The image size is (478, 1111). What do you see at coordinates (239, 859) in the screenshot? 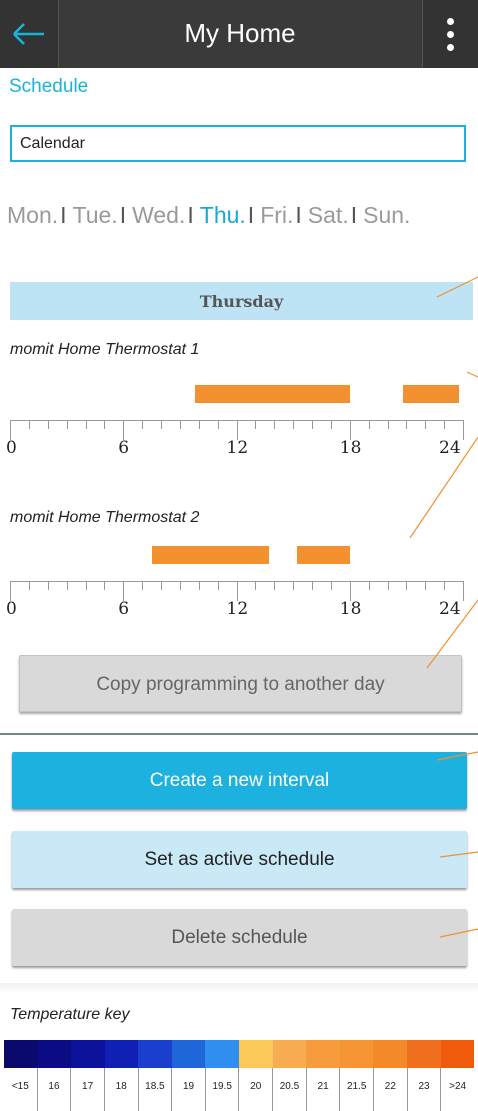
I see `set-active-schedule-button: Set as active schedule` at bounding box center [239, 859].